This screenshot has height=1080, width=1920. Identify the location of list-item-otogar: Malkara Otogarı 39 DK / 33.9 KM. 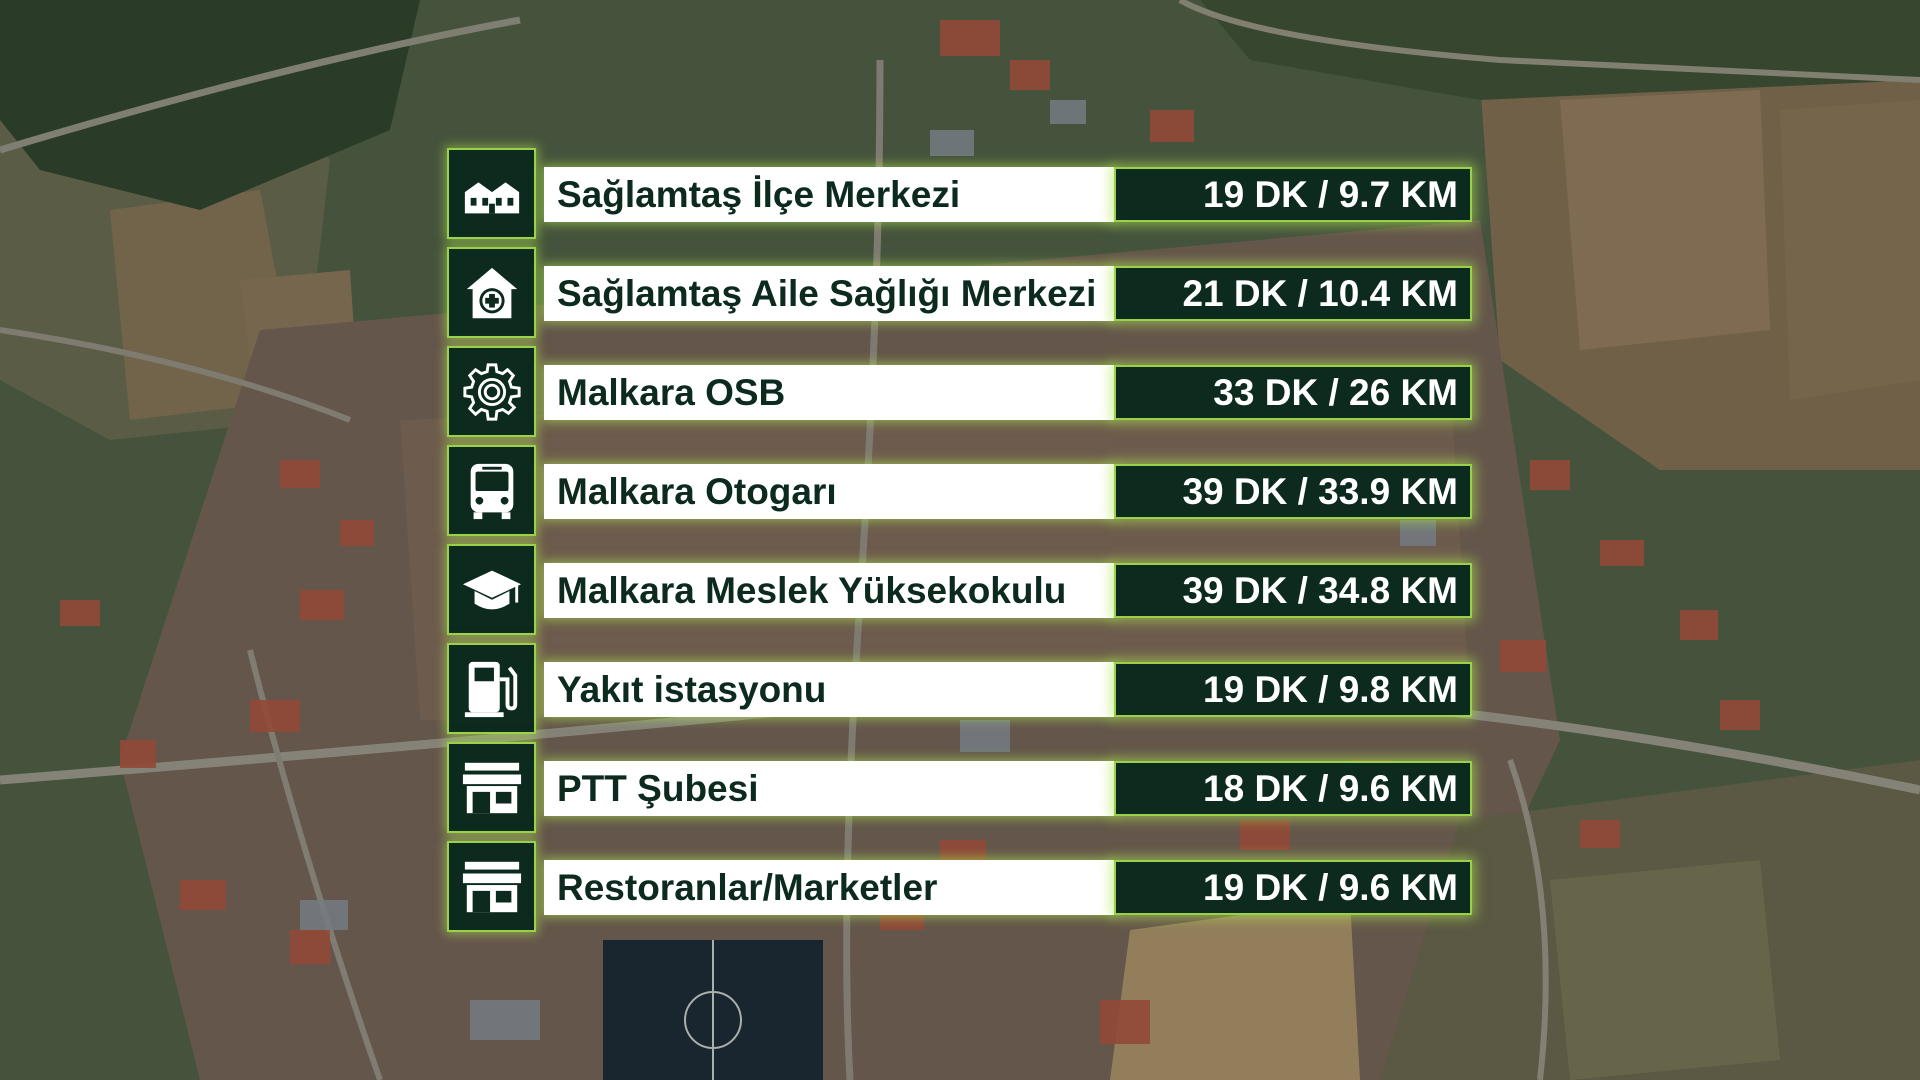
(959, 494).